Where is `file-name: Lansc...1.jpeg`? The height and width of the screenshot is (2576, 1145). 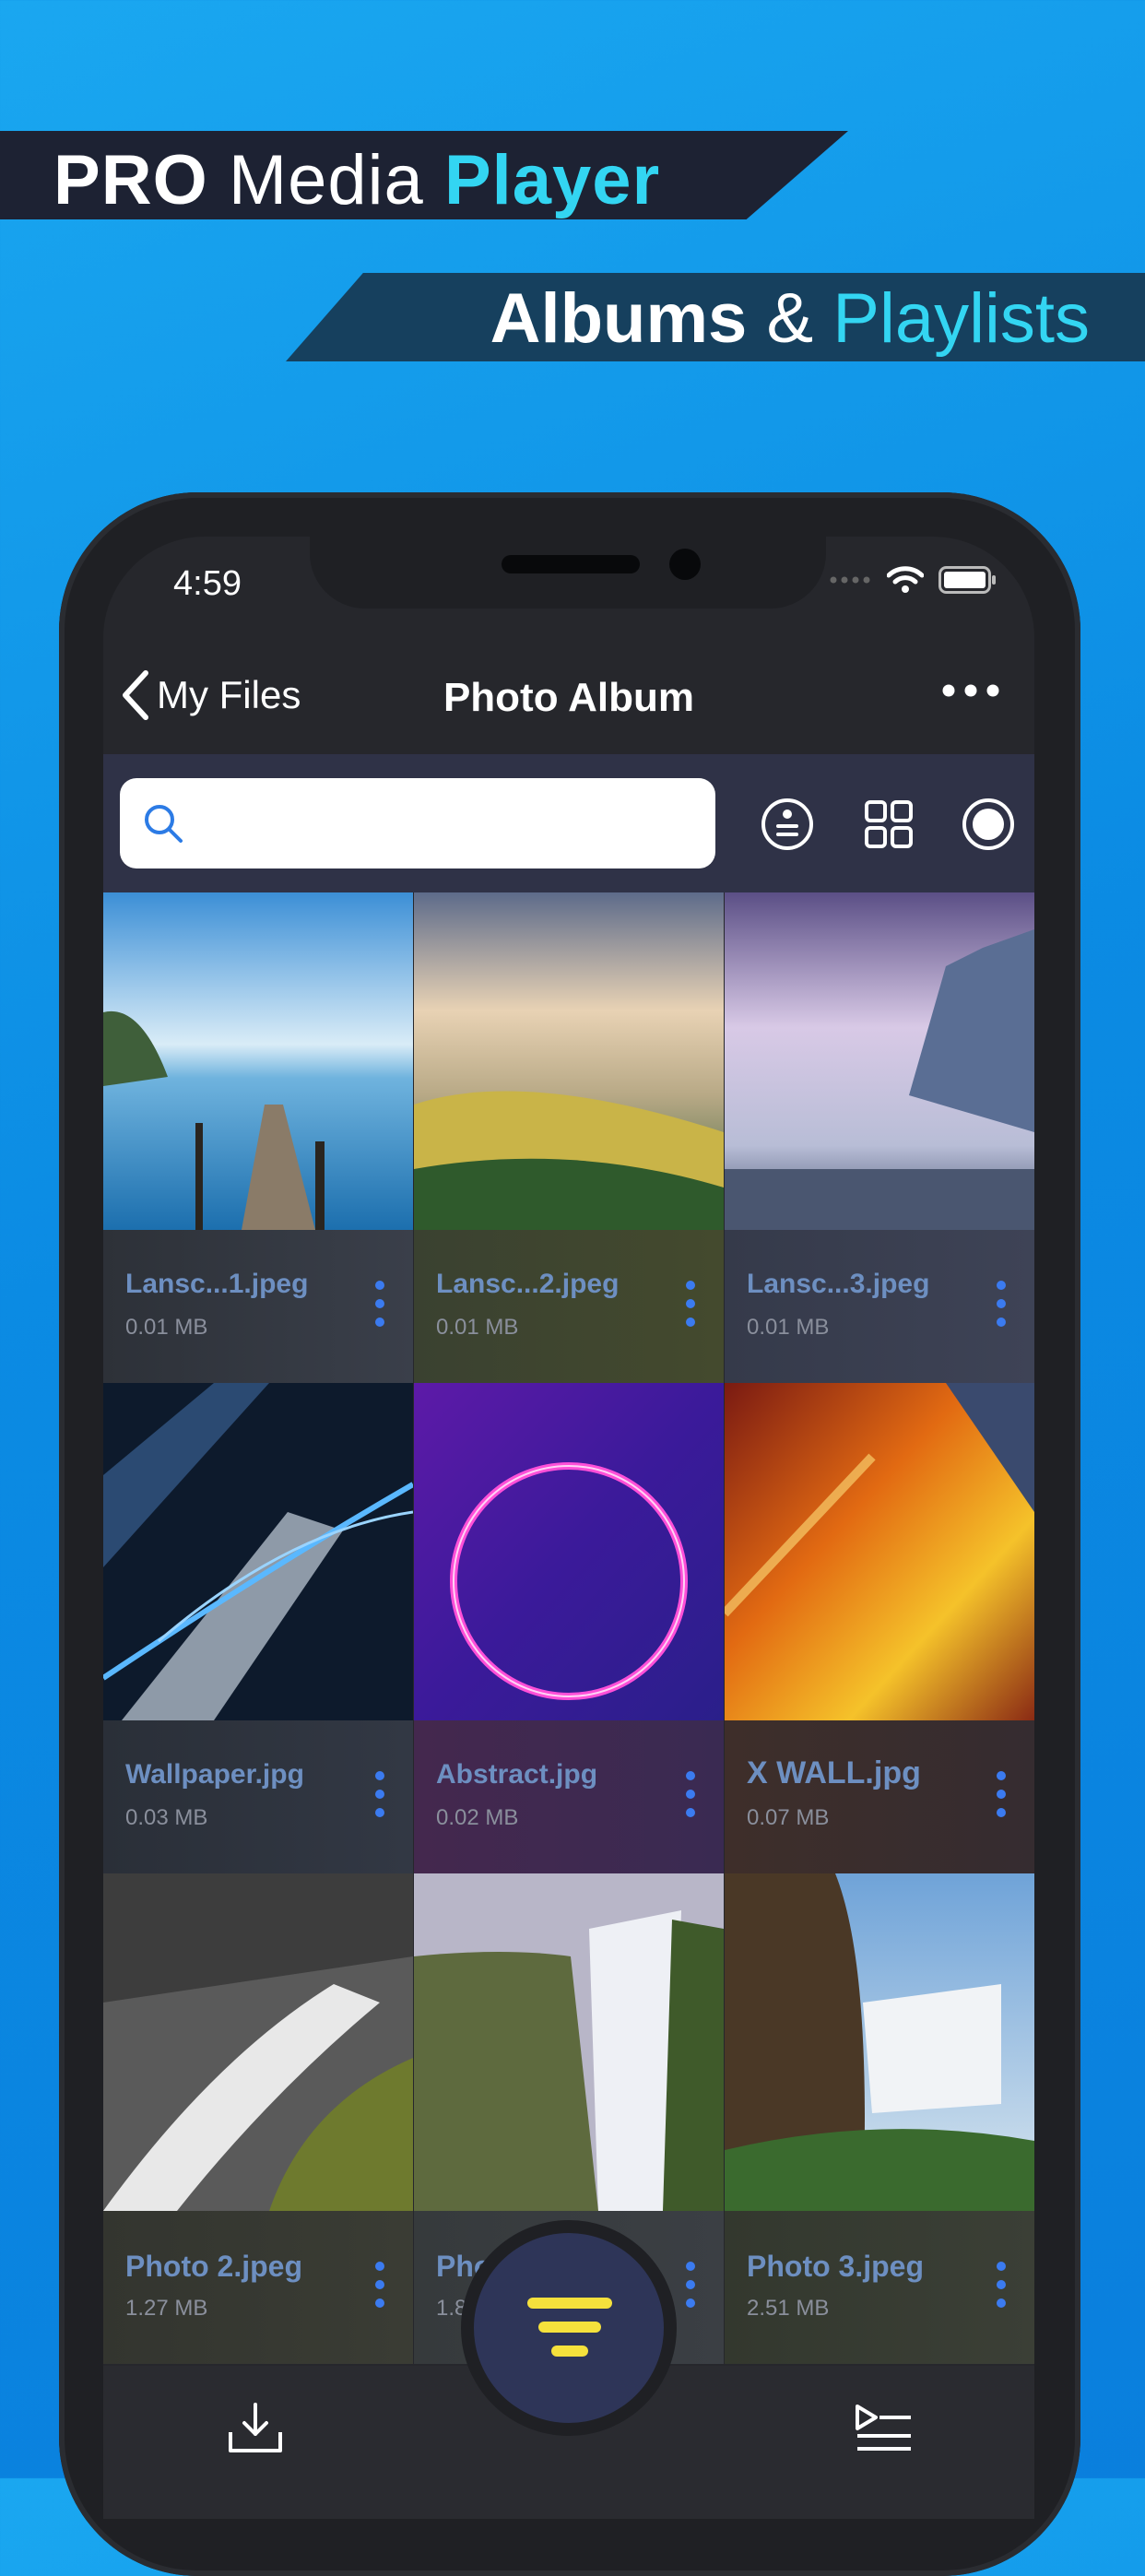
file-name: Lansc...1.jpeg is located at coordinates (217, 1284).